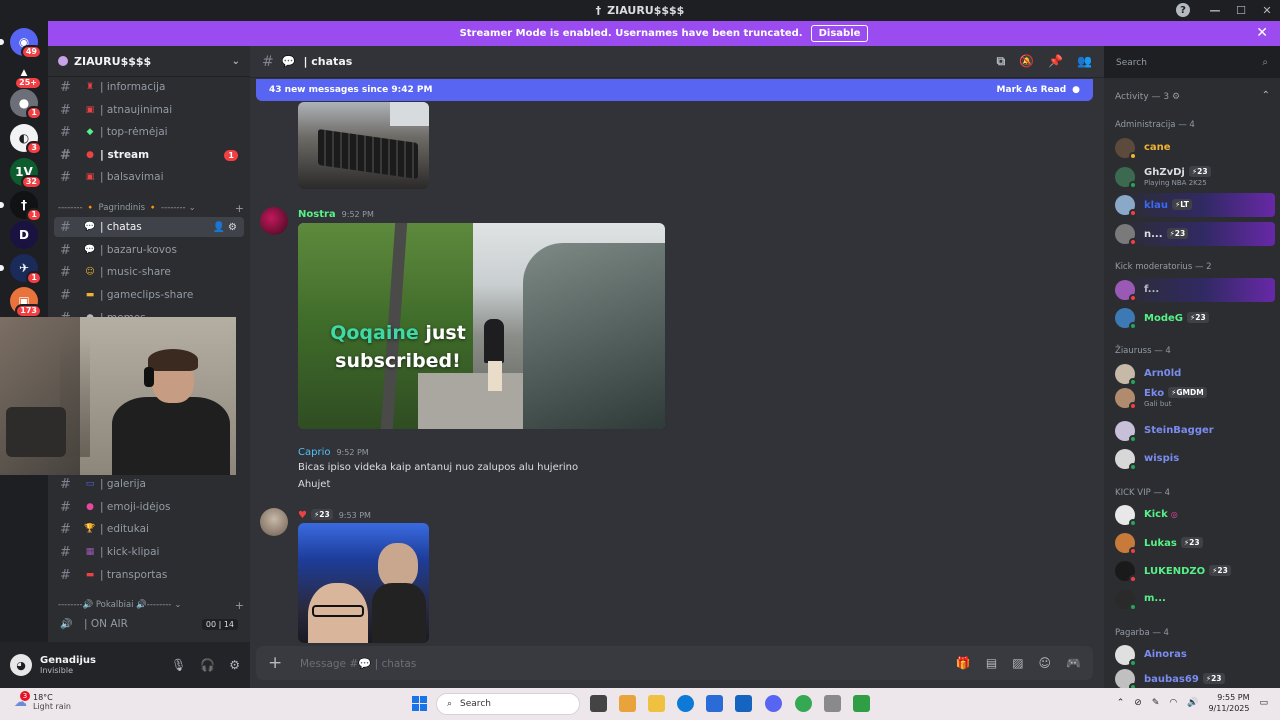  I want to click on channel-chatas: # 💬 | chatas 👤⚙, so click(149, 227).